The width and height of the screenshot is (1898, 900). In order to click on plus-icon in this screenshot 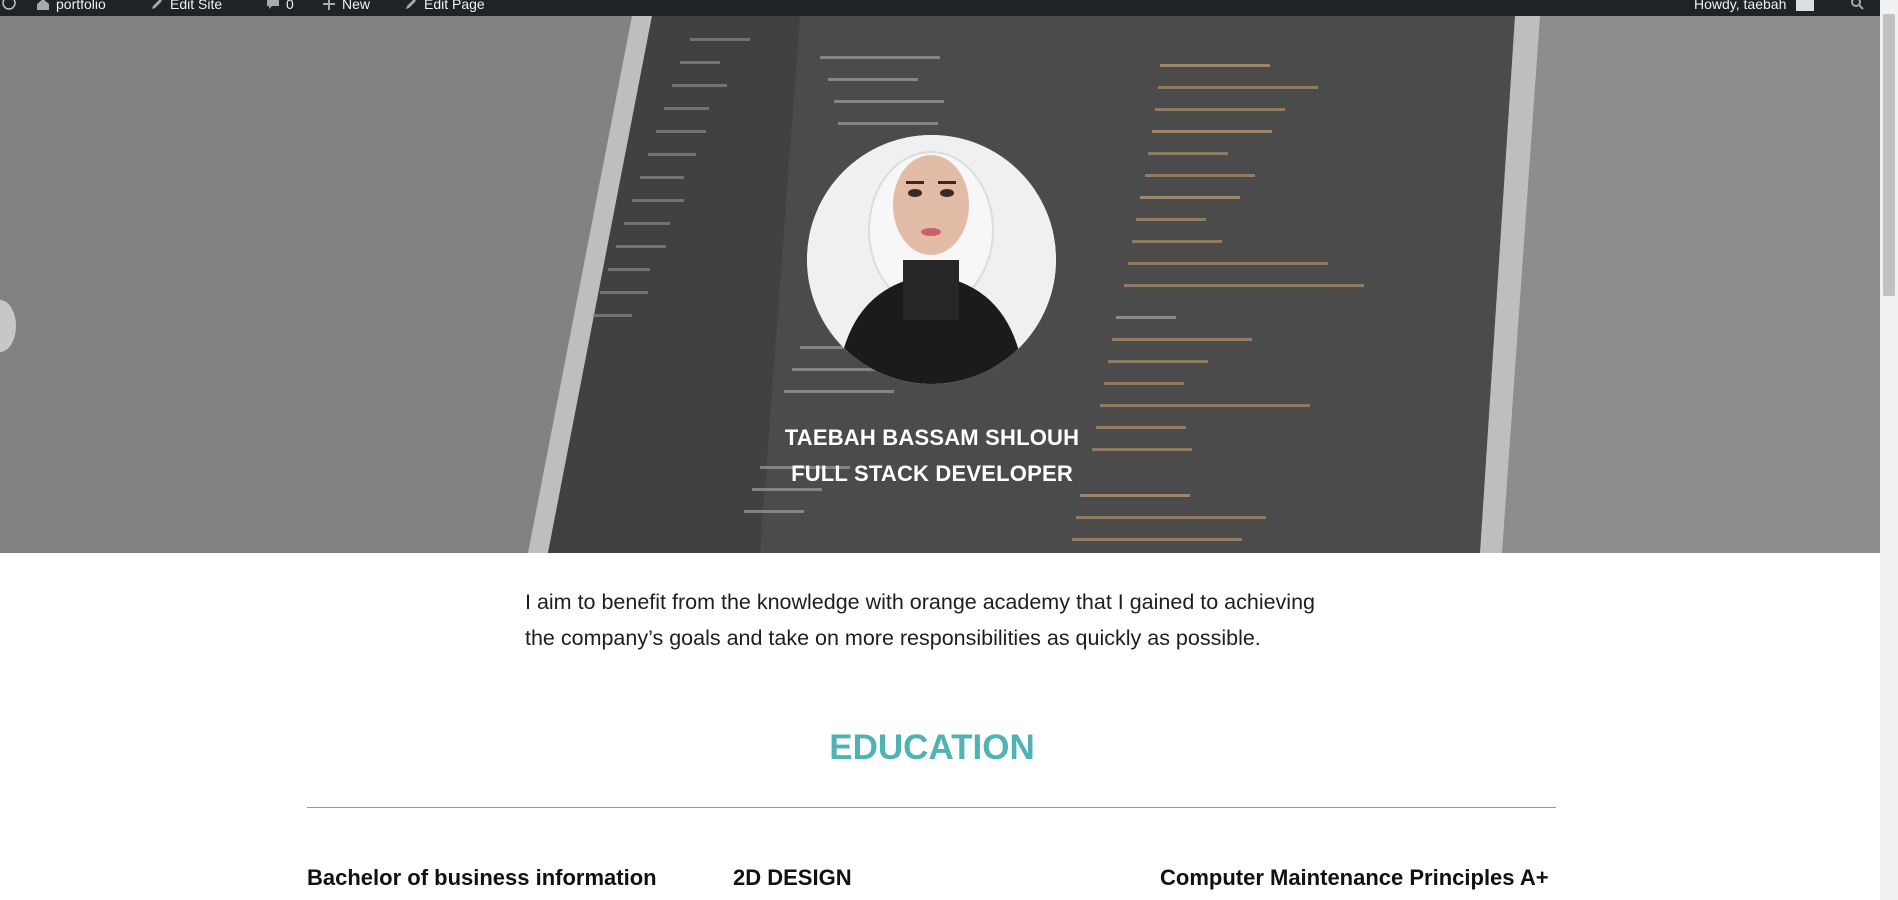, I will do `click(329, 5)`.